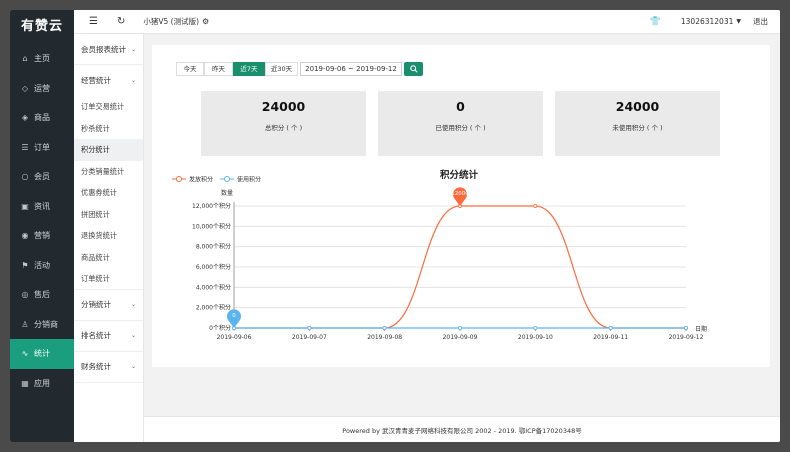 The image size is (790, 452). I want to click on sidebar-item-news: ▣ 资讯, so click(42, 207).